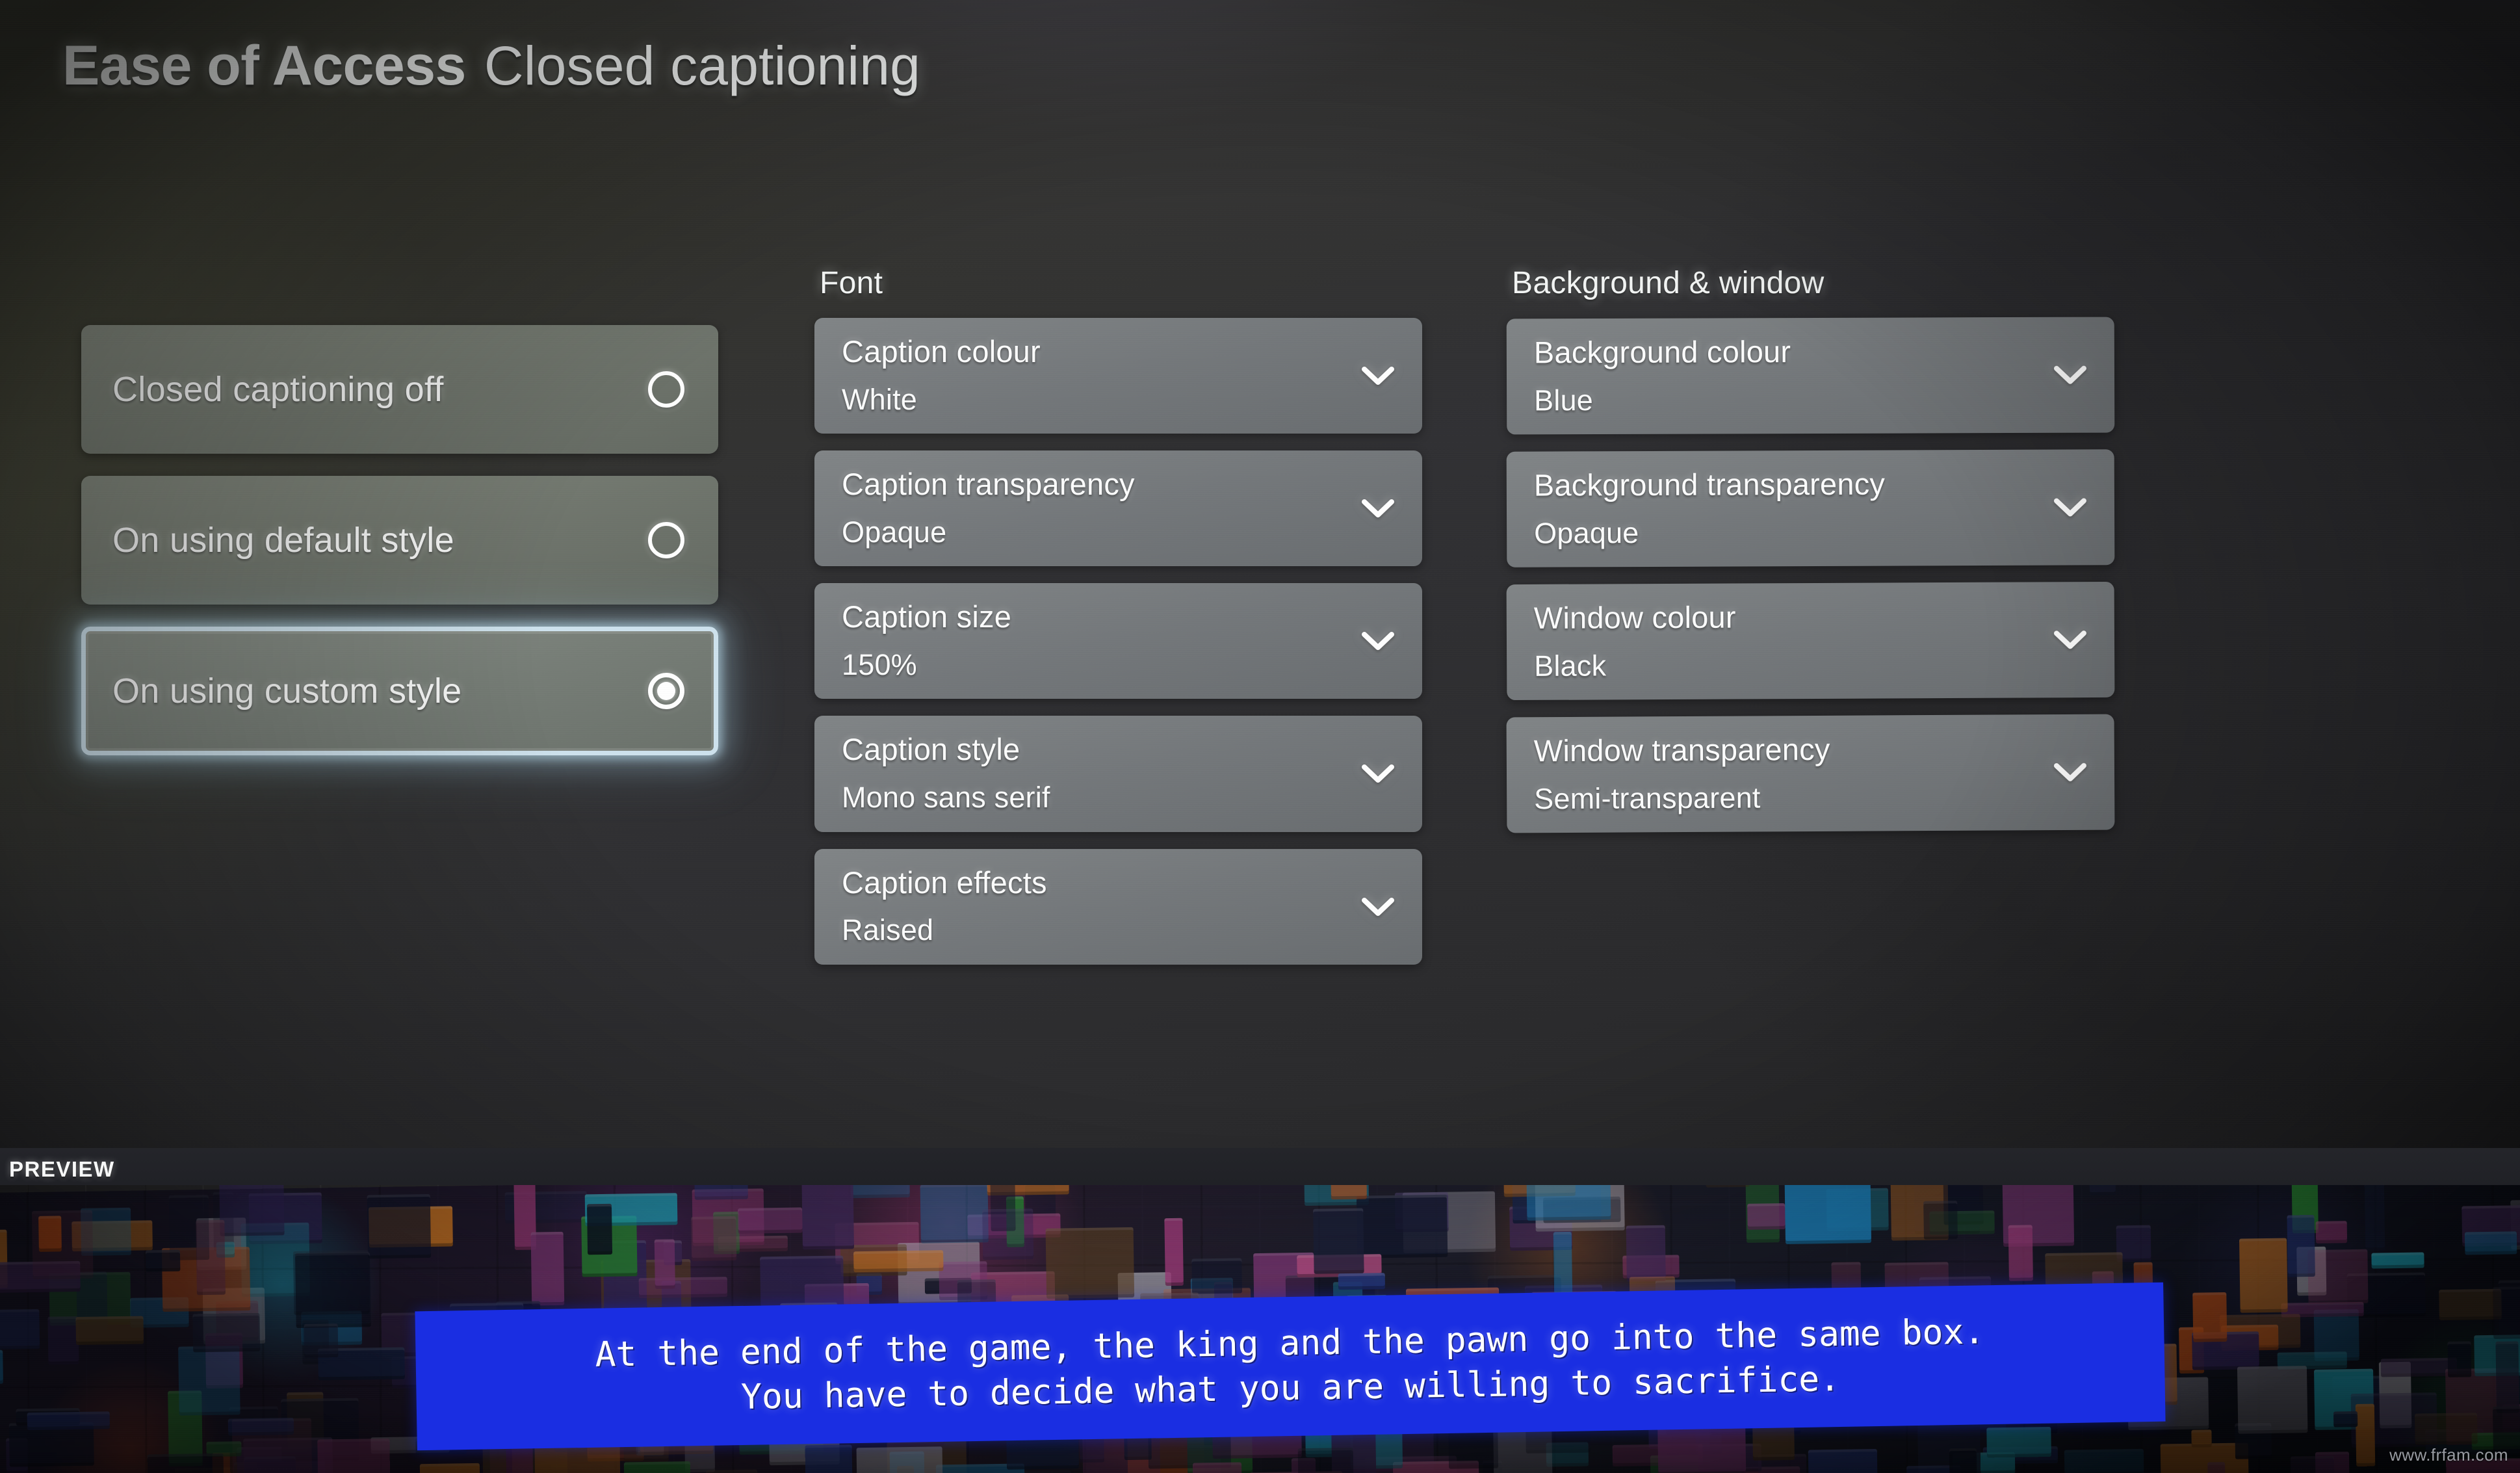  Describe the element at coordinates (287, 690) in the screenshot. I see `mode-option-label: On using custom style` at that location.